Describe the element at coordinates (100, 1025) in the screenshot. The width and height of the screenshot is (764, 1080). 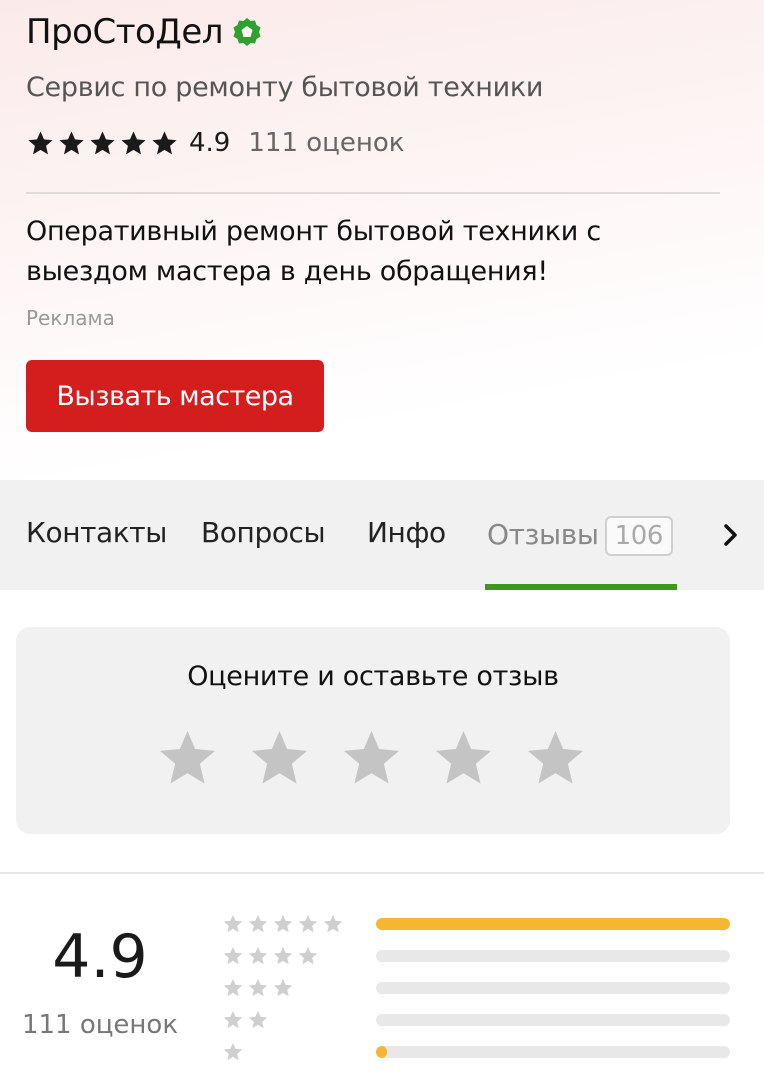
I see `summary-rating-count: 111 оценок` at that location.